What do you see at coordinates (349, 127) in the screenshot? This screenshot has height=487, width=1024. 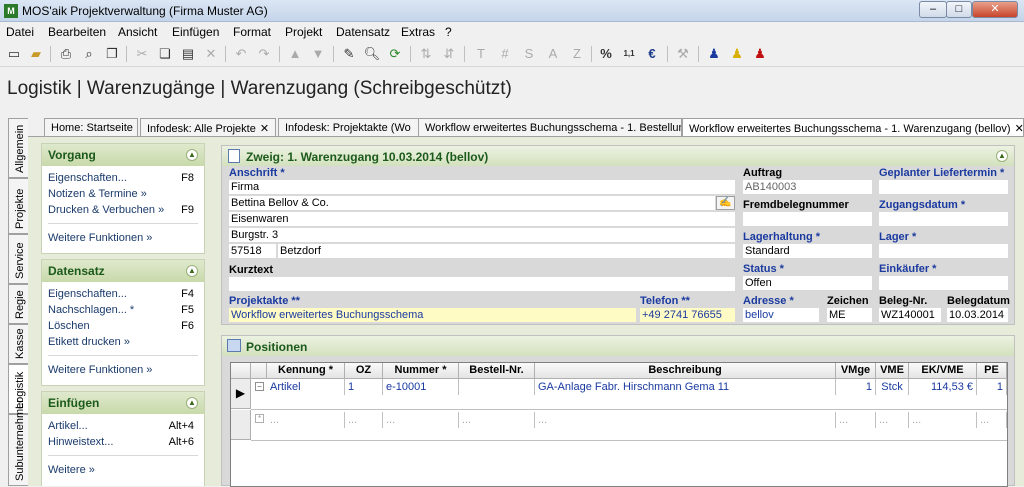 I see `tab-projektakte: Infodesk: Projektakte (Wo` at bounding box center [349, 127].